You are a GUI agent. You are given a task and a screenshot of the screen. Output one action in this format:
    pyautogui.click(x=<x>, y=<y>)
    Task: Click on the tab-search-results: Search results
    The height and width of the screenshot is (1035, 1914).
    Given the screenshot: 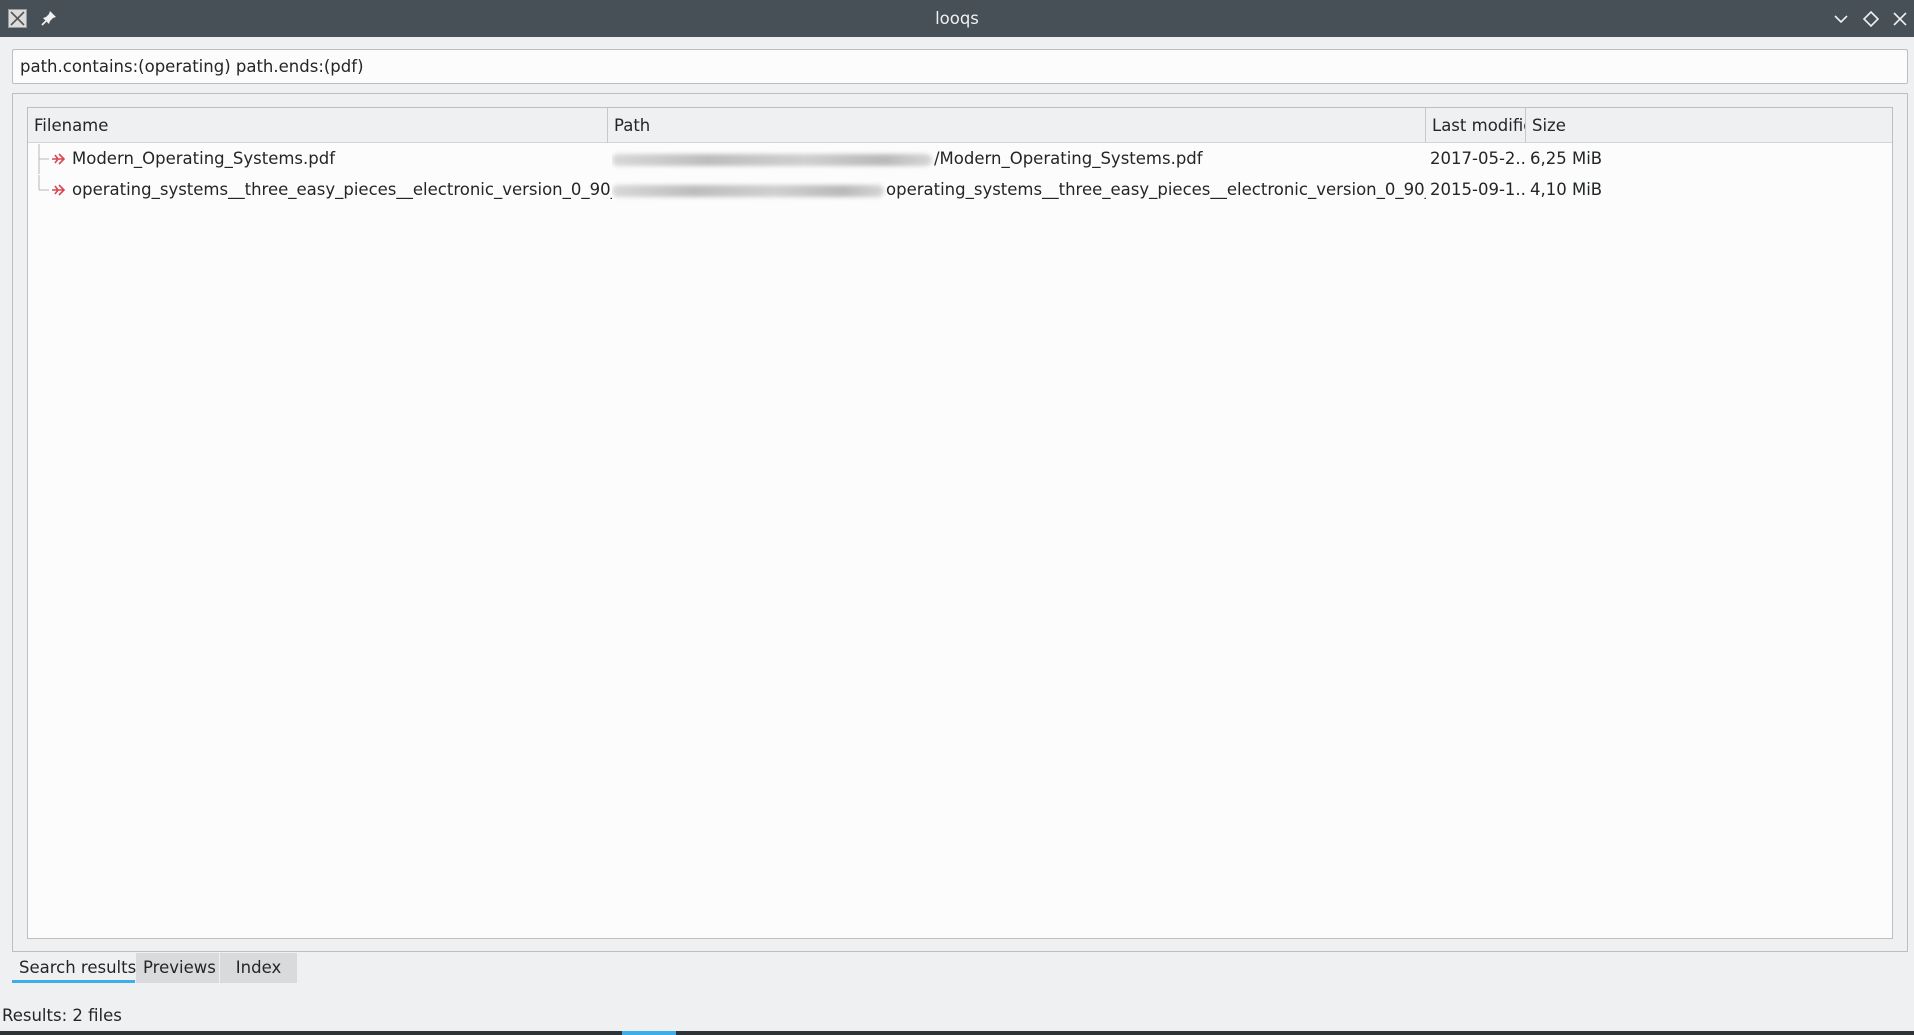 What is the action you would take?
    pyautogui.click(x=74, y=968)
    